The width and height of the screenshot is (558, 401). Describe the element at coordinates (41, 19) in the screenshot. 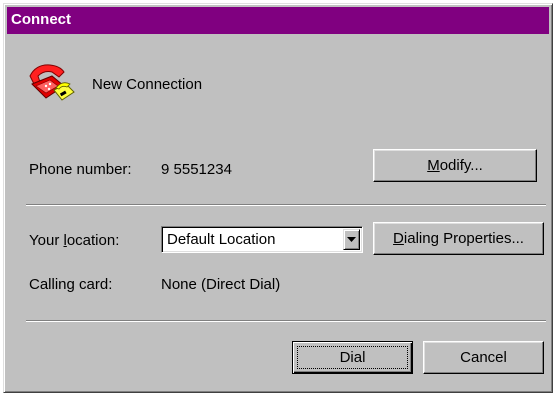

I see `window-title: Connect` at that location.